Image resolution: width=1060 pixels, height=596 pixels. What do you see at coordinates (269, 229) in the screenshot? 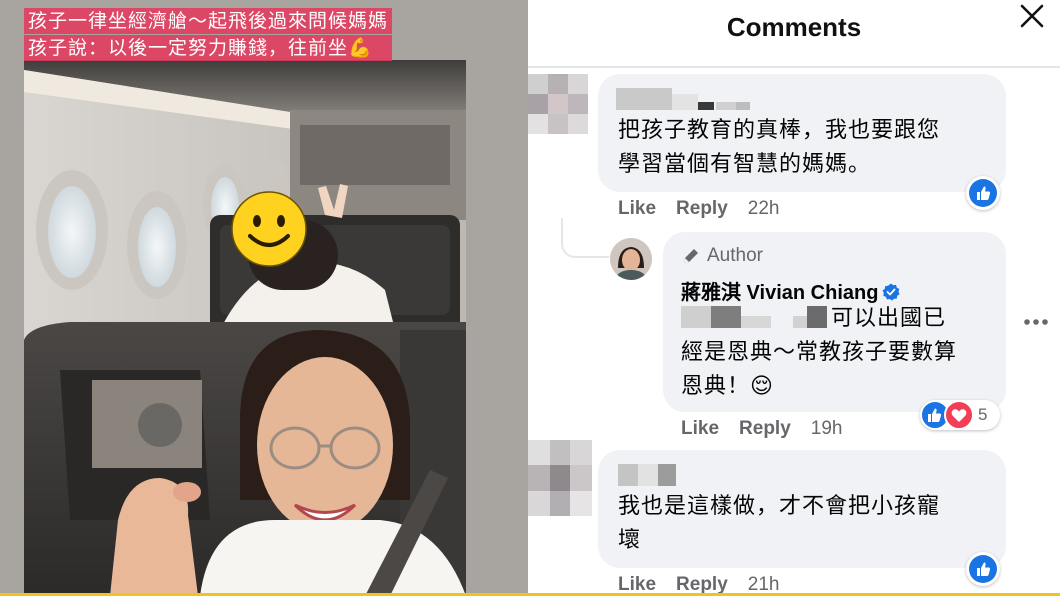
I see `smiley-face-icon` at bounding box center [269, 229].